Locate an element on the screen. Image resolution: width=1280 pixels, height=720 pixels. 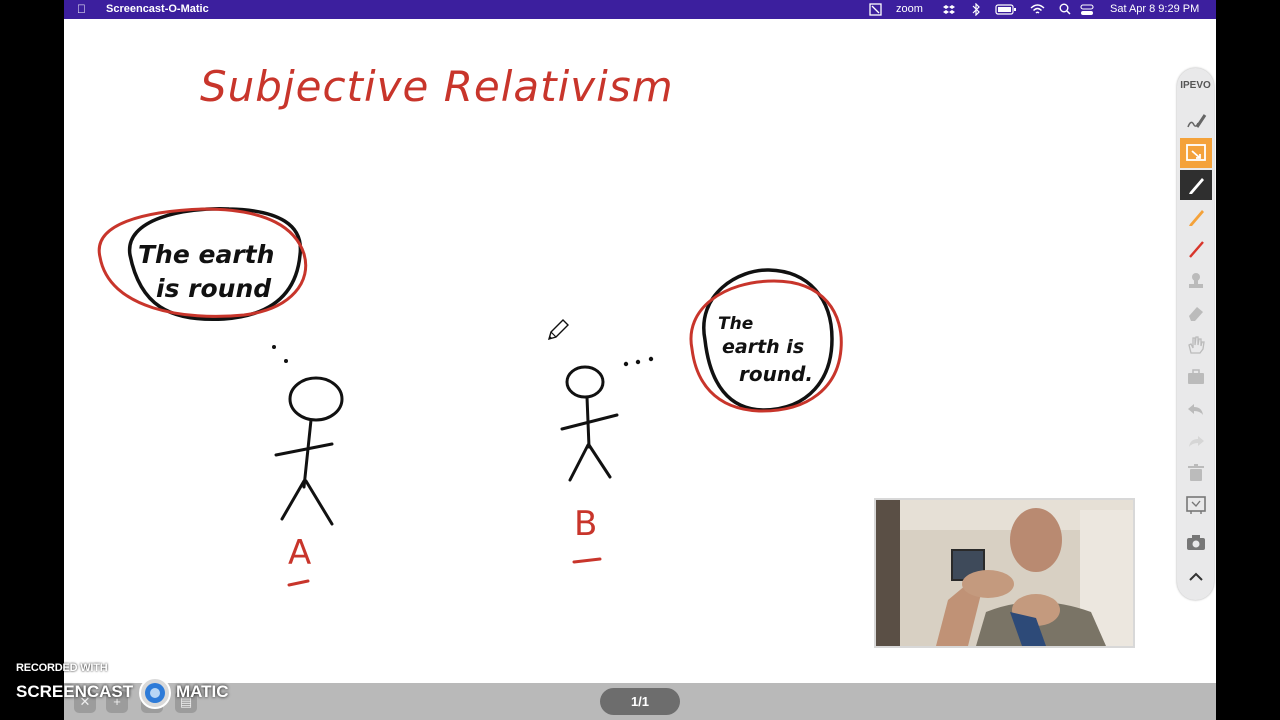
pen-draw-button is located at coordinates (1196, 121).